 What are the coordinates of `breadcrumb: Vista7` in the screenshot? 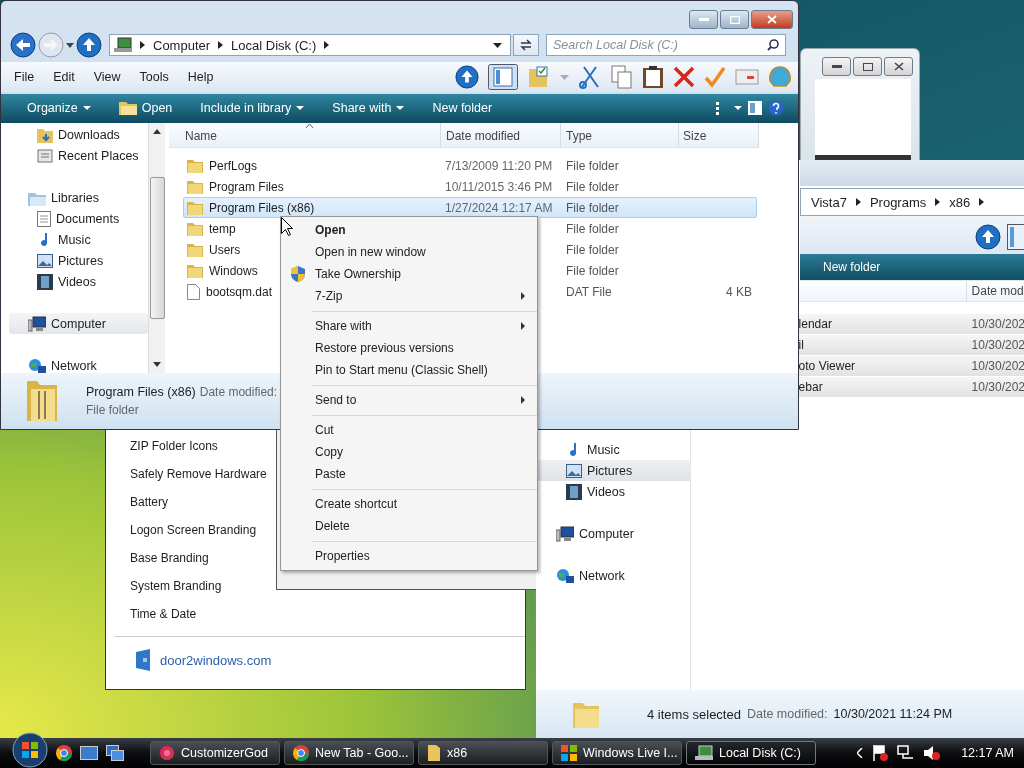 It's located at (829, 202).